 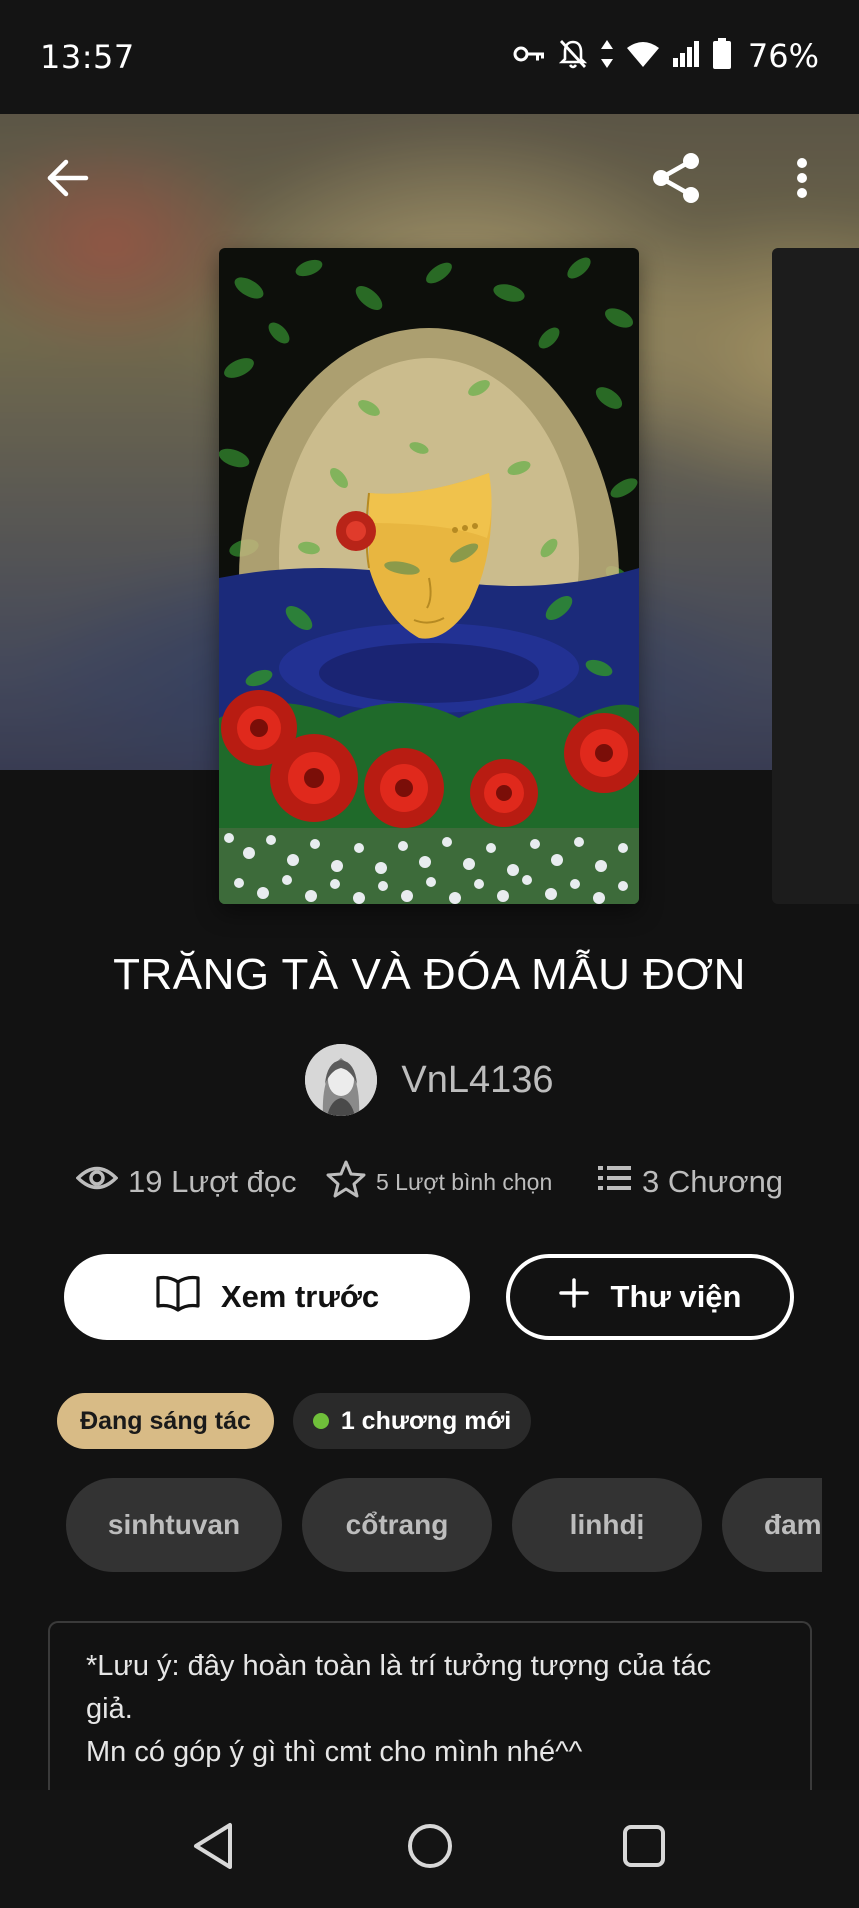 I want to click on preview-button: Xem trước, so click(x=267, y=1297).